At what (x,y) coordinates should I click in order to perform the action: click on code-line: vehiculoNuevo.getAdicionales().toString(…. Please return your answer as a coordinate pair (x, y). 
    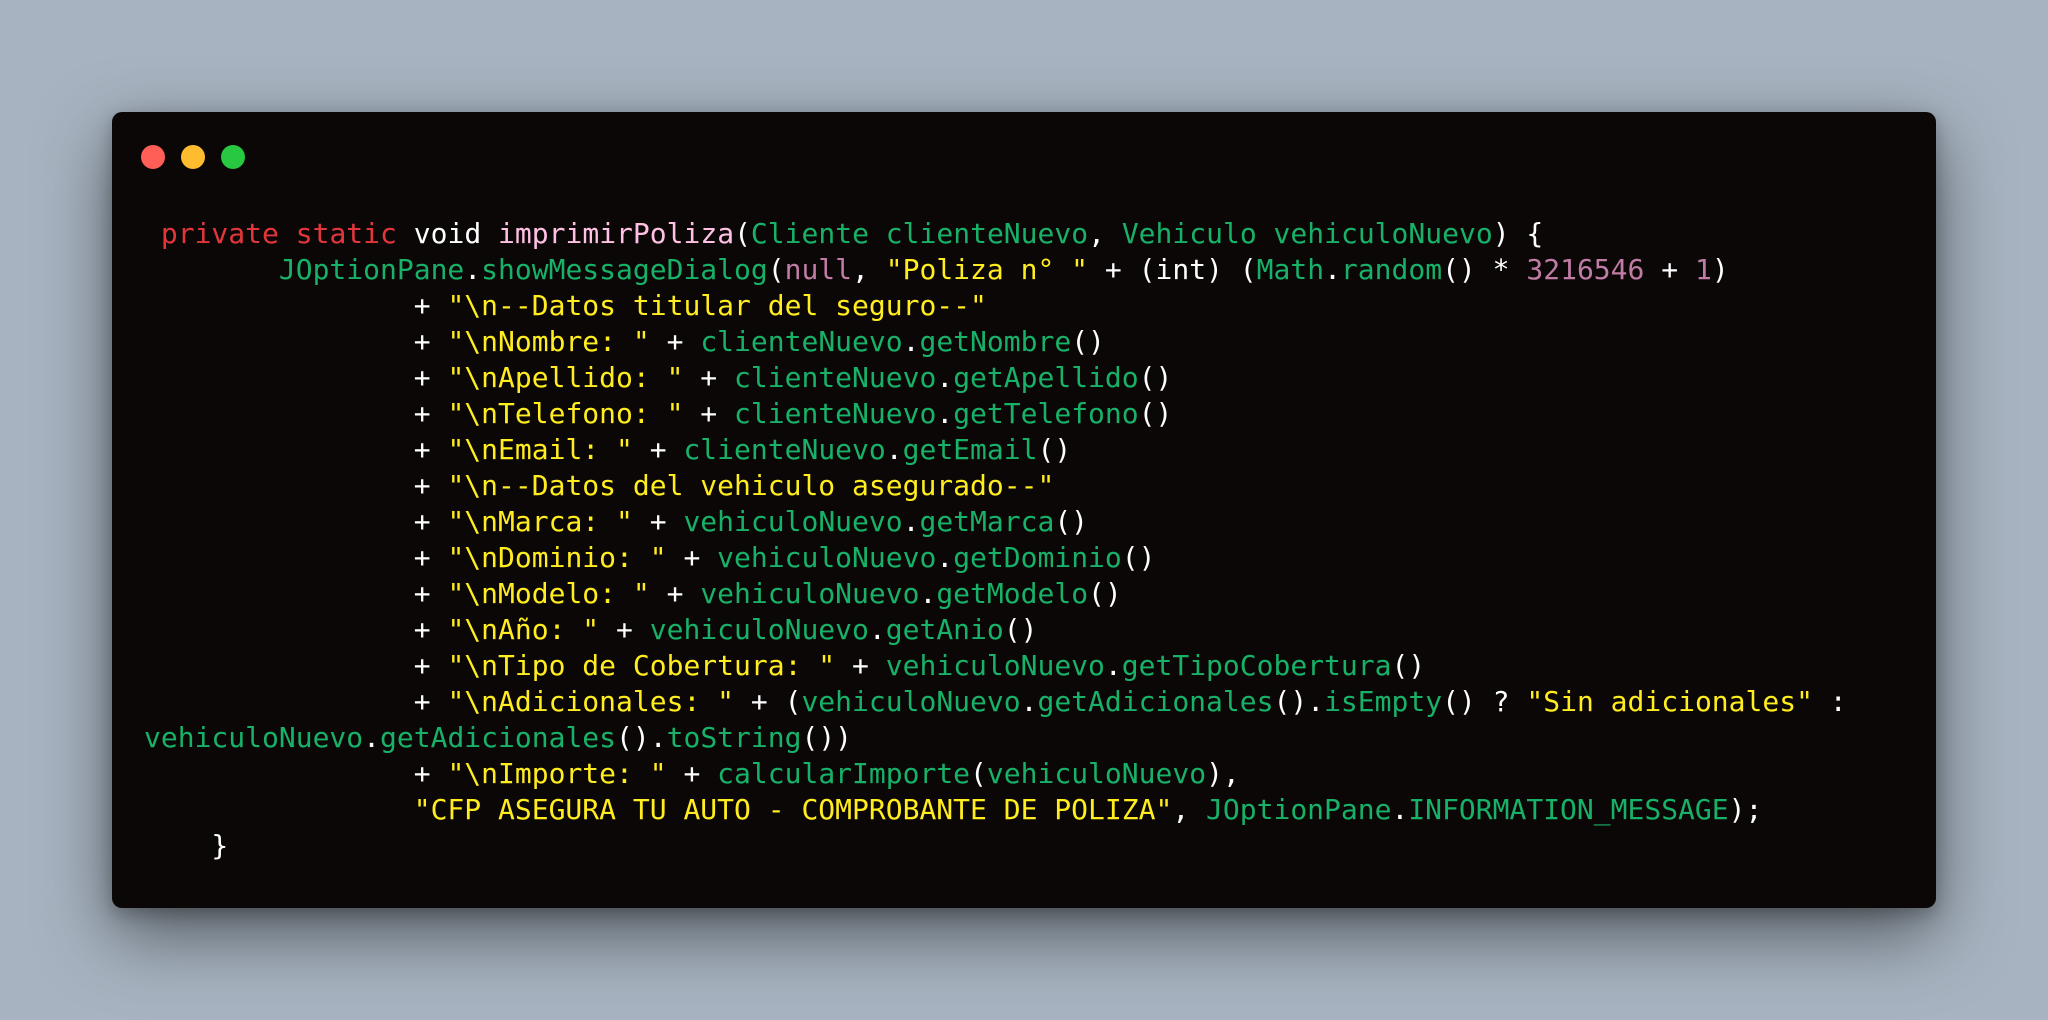
    Looking at the image, I should click on (995, 738).